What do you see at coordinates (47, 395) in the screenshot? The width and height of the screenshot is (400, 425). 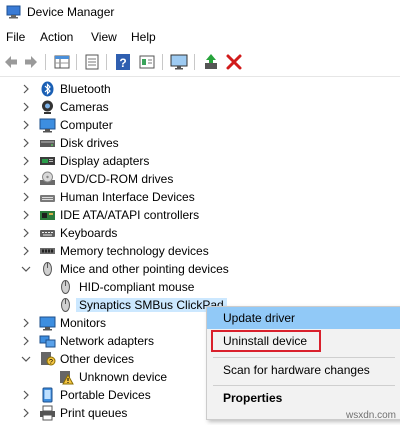 I see `portable-device-icon` at bounding box center [47, 395].